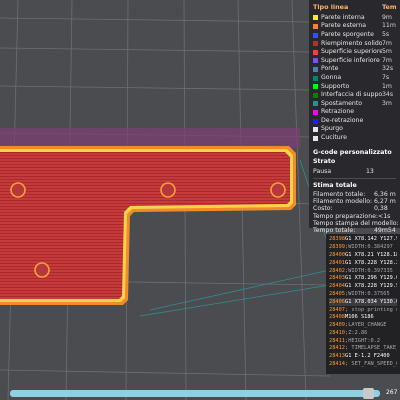  I want to click on stat-row: Filamento totale: 6,36 m, so click(354, 194).